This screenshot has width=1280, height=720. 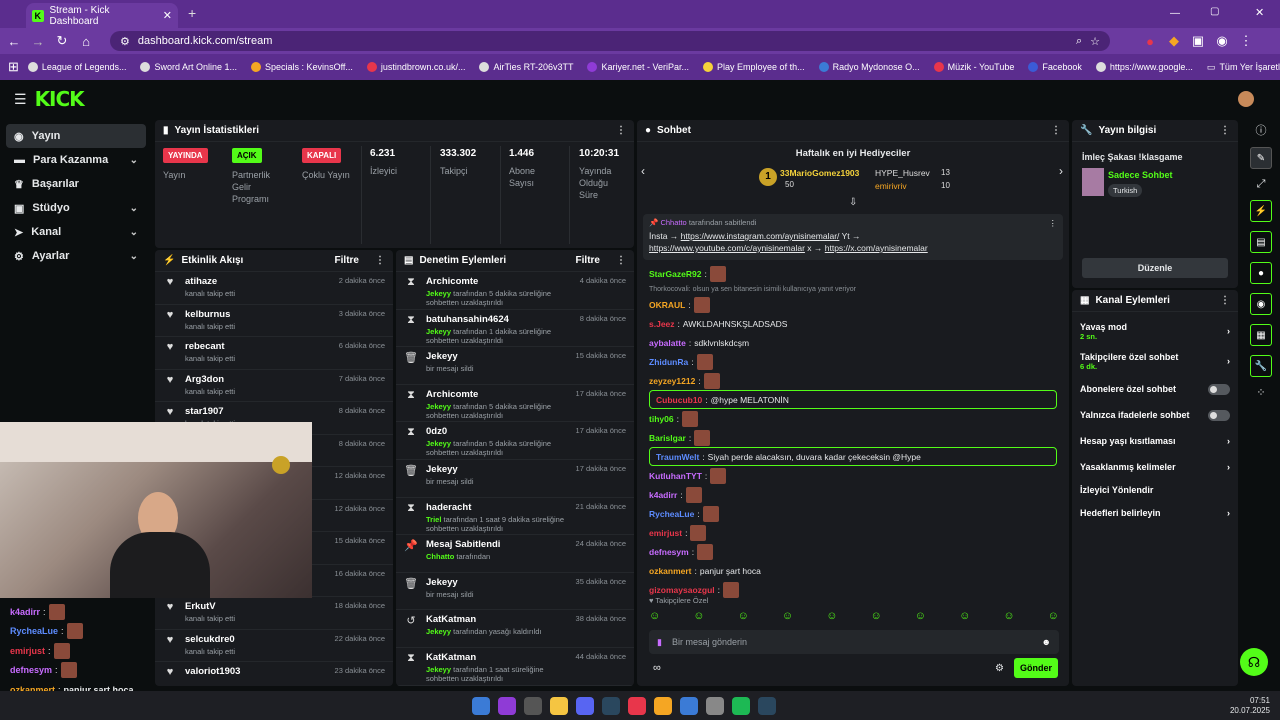 What do you see at coordinates (1261, 184) in the screenshot?
I see `fullscreen-icon: ⤢` at bounding box center [1261, 184].